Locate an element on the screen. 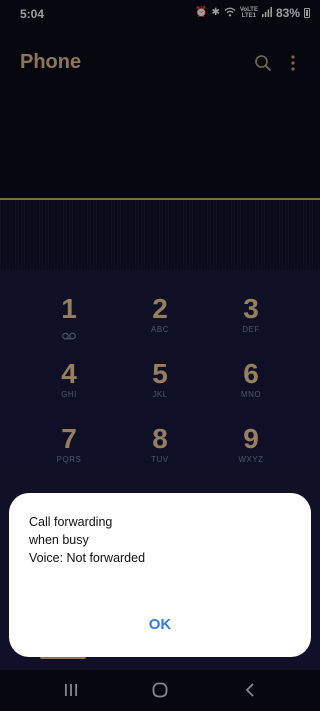 The image size is (320, 711). ok-button: OK is located at coordinates (160, 625).